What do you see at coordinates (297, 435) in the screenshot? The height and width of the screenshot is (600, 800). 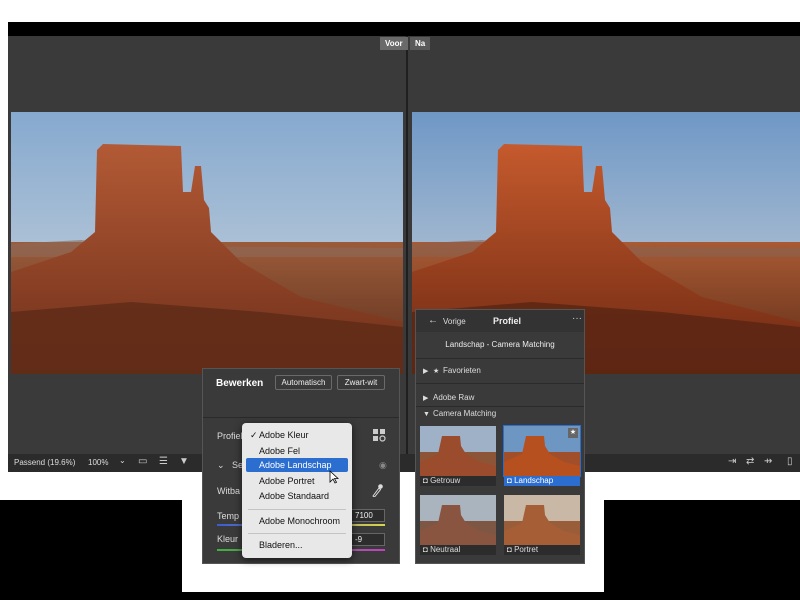 I see `dropdown-item-adobe-kleur: ✓ Adobe Kleur` at bounding box center [297, 435].